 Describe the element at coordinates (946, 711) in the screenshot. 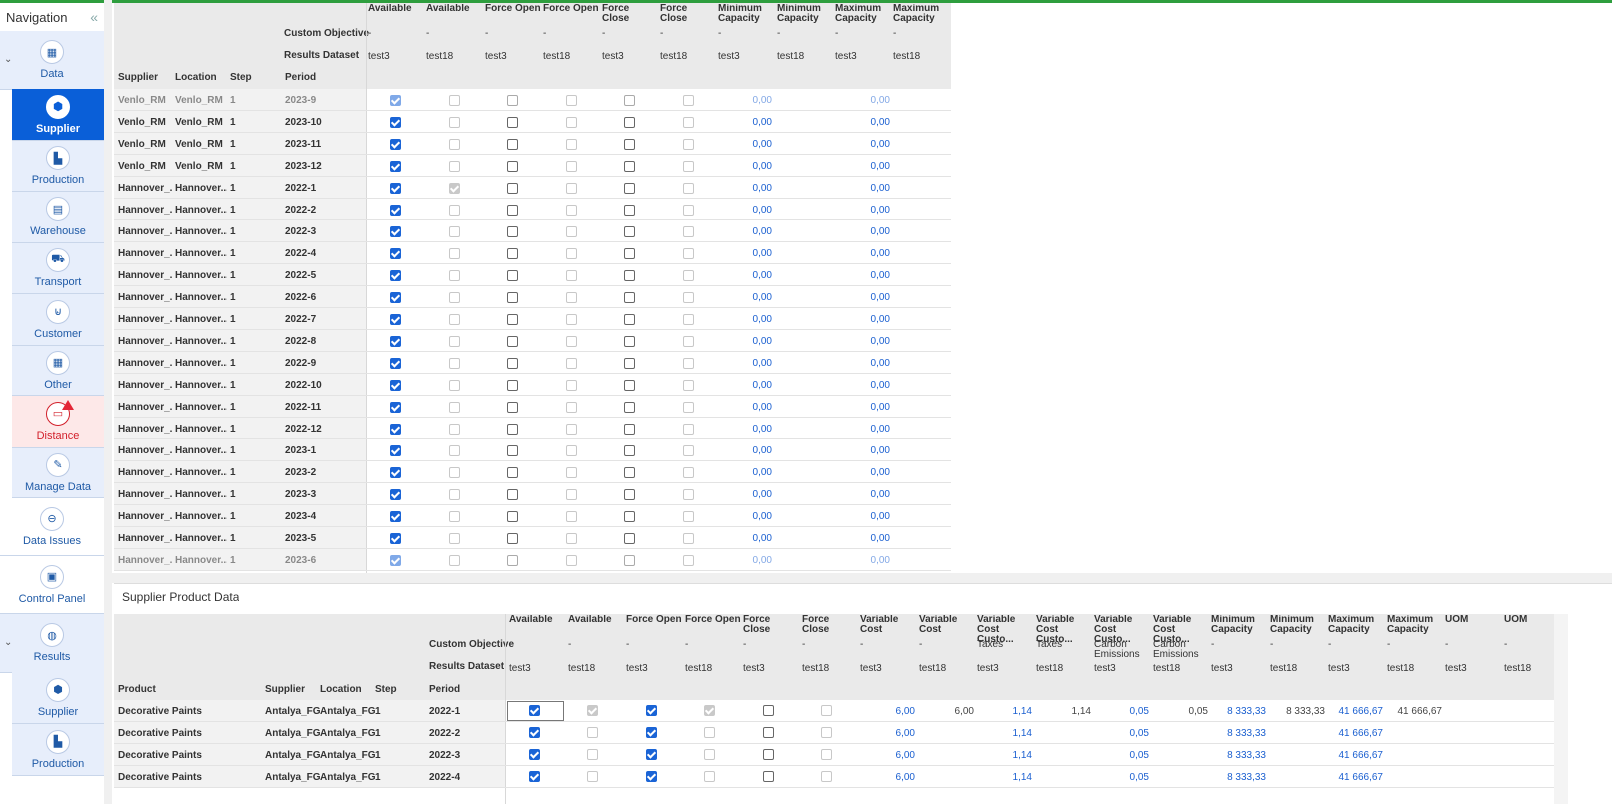

I see `value-cell-vc18: 6,00` at that location.